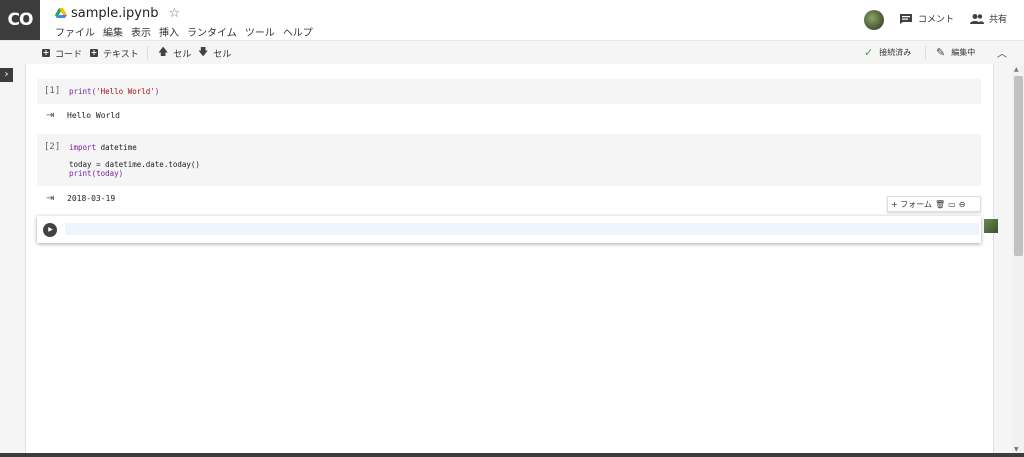  What do you see at coordinates (911, 204) in the screenshot?
I see `add-form-button: + フォーム` at bounding box center [911, 204].